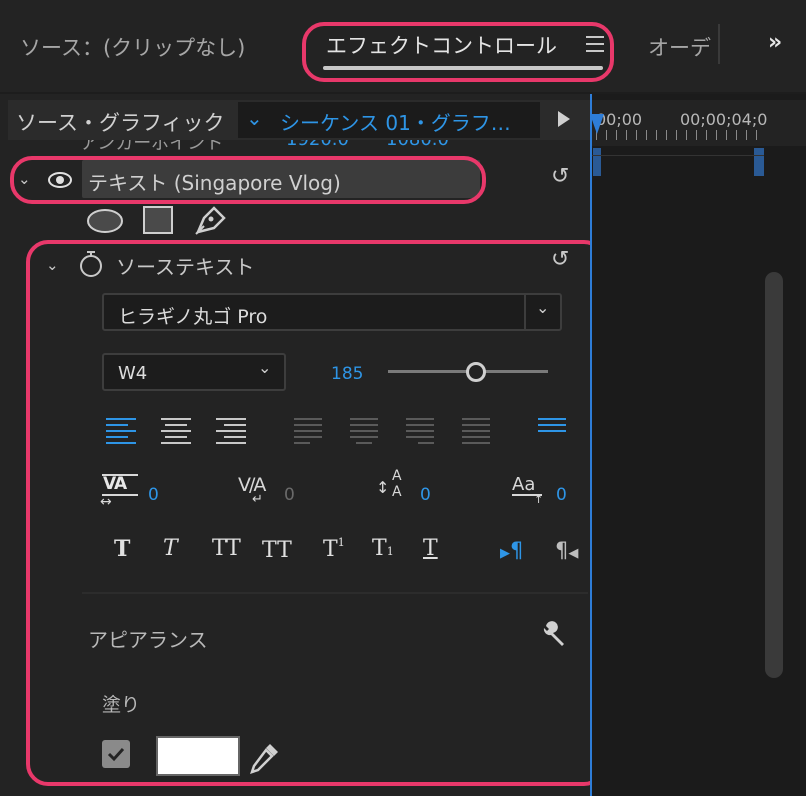 The width and height of the screenshot is (806, 796). Describe the element at coordinates (680, 135) in the screenshot. I see `ruler-ticks` at that location.